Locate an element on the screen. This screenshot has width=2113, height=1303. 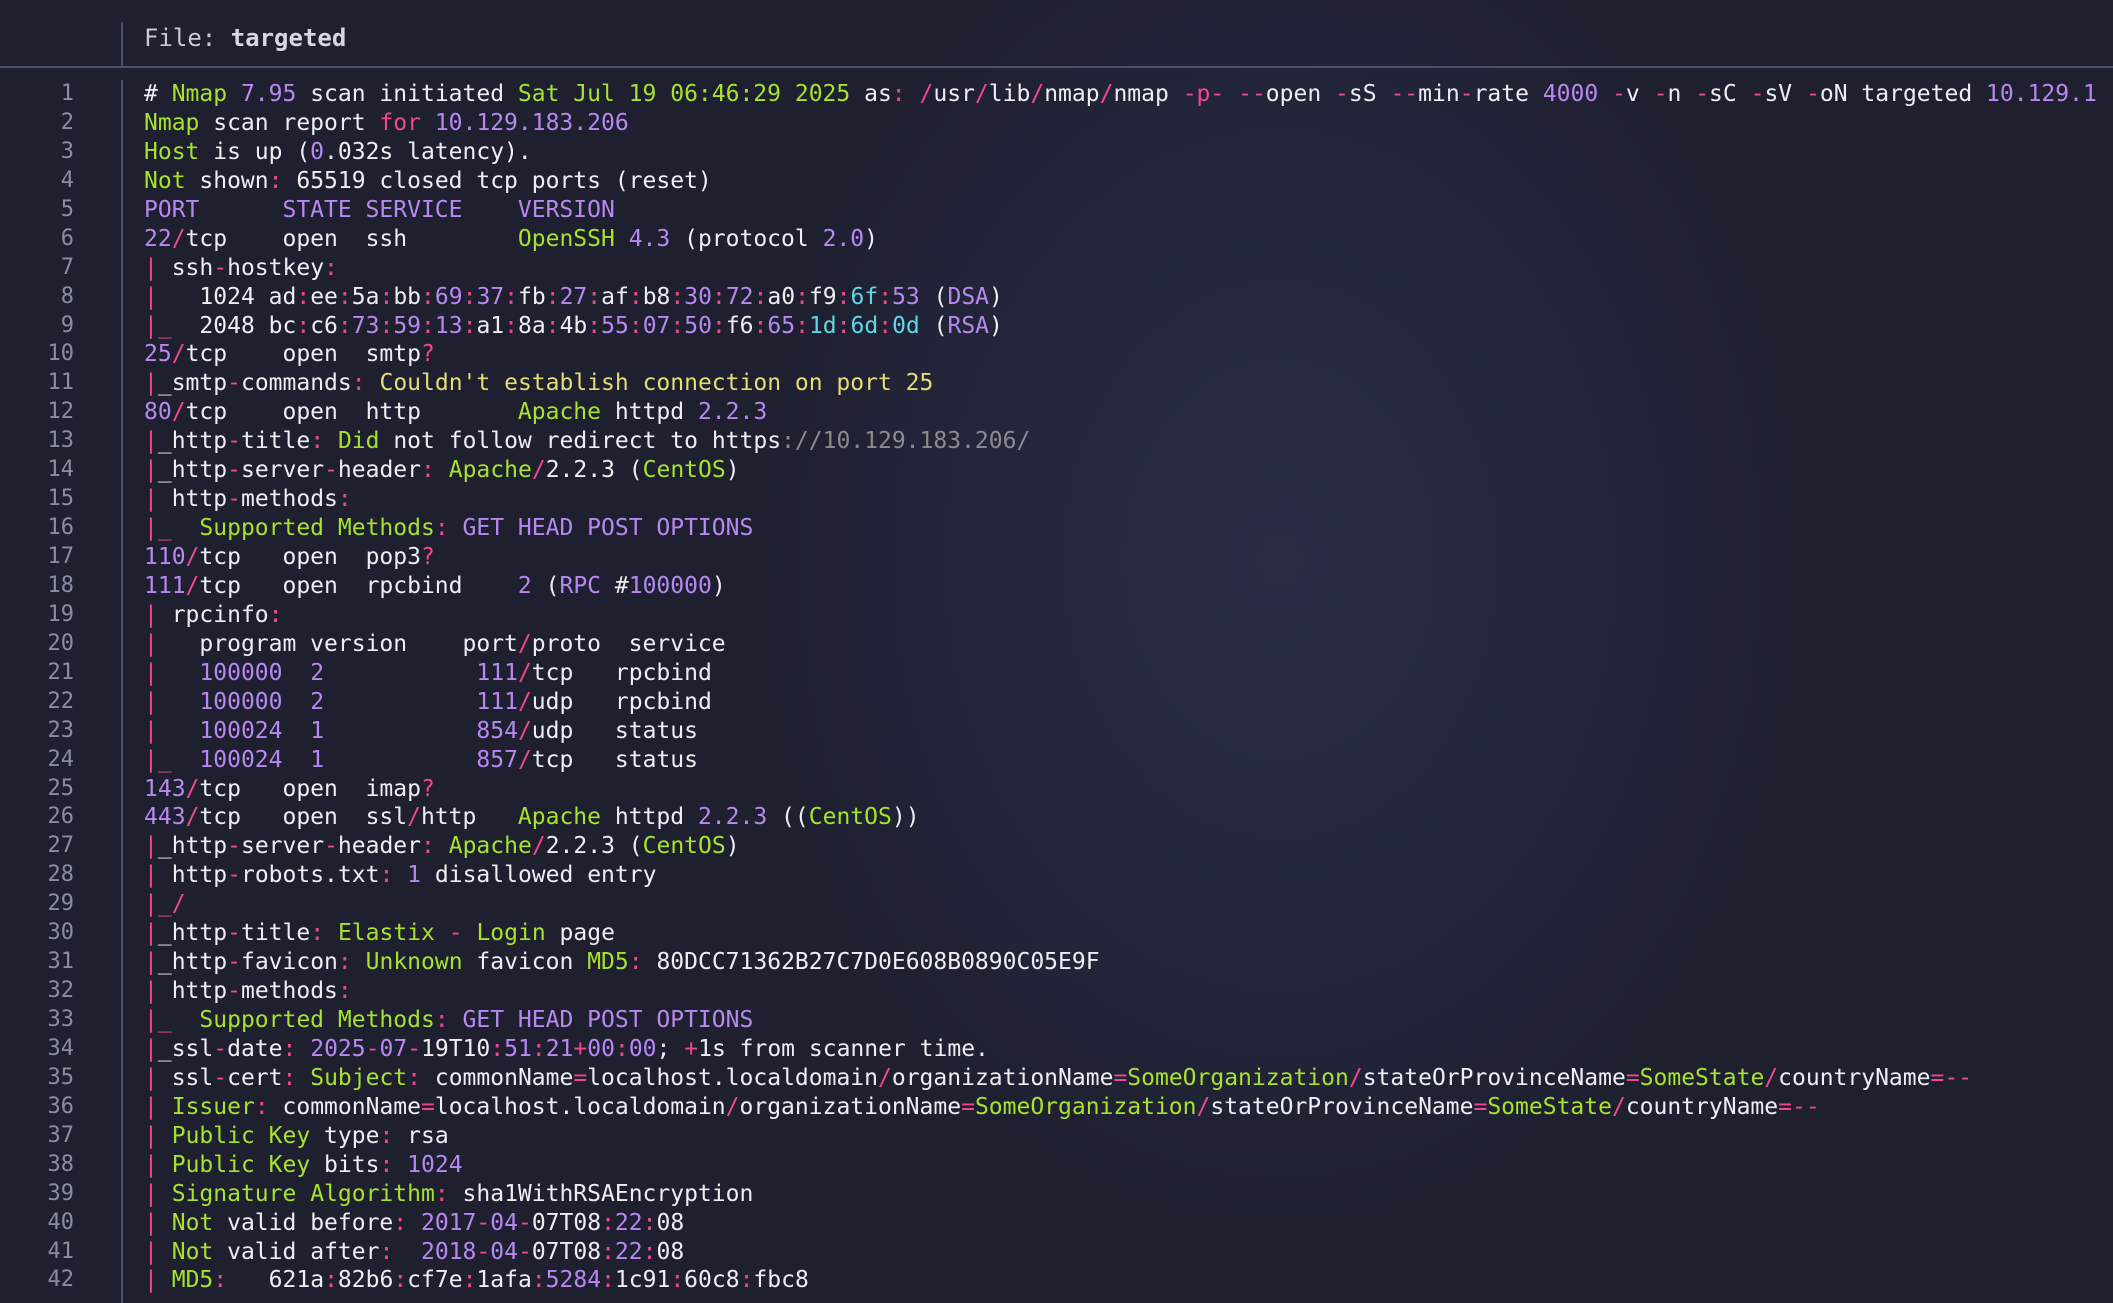
code-token: -- is located at coordinates (1404, 94).